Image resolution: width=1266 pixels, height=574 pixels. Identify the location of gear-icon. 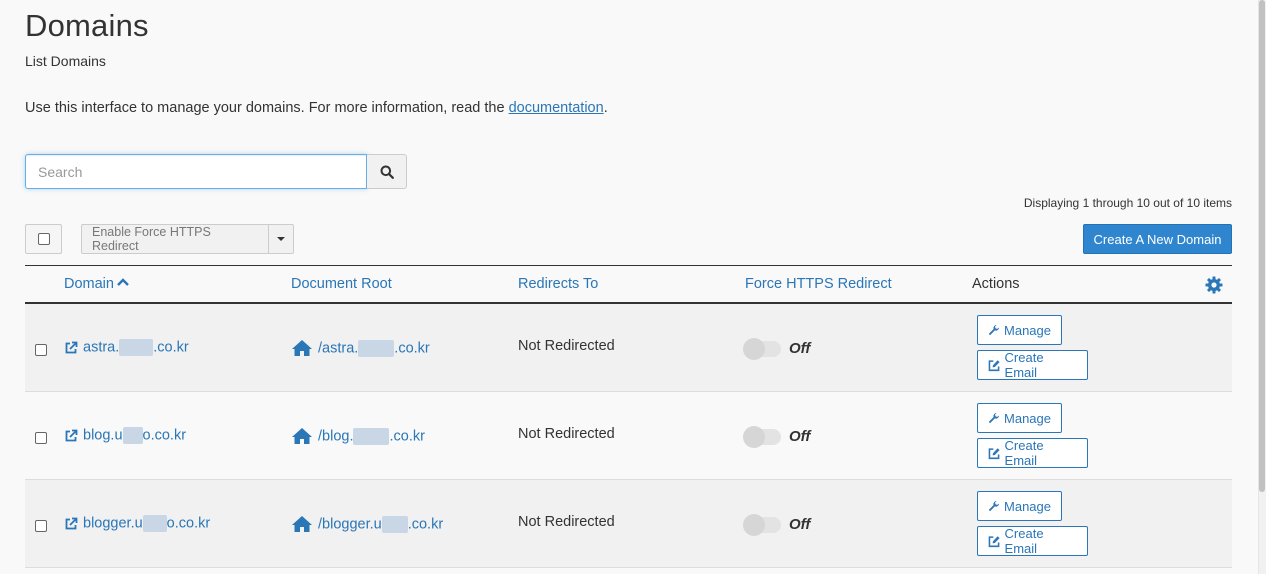
(1214, 285).